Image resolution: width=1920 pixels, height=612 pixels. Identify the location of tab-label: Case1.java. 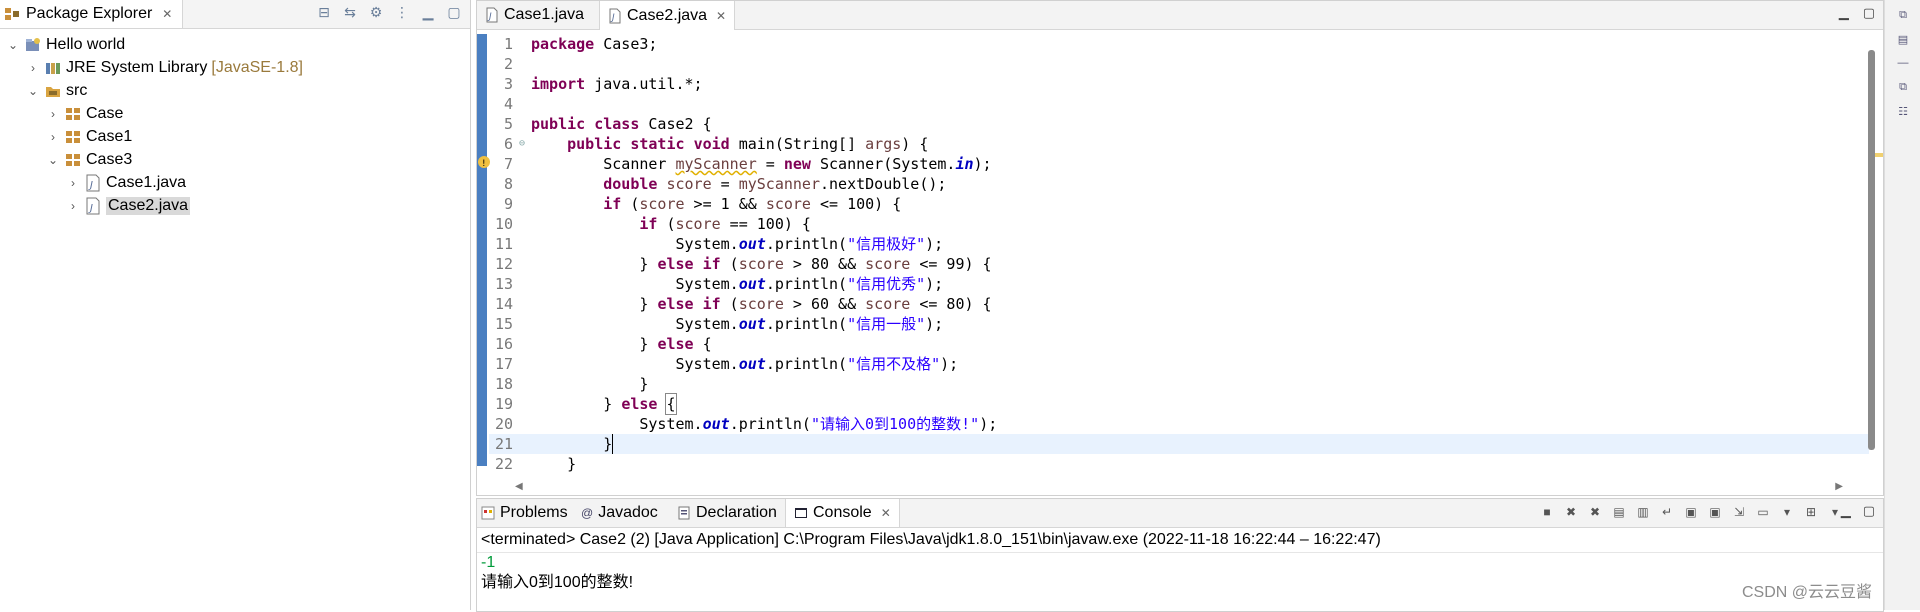
(544, 14).